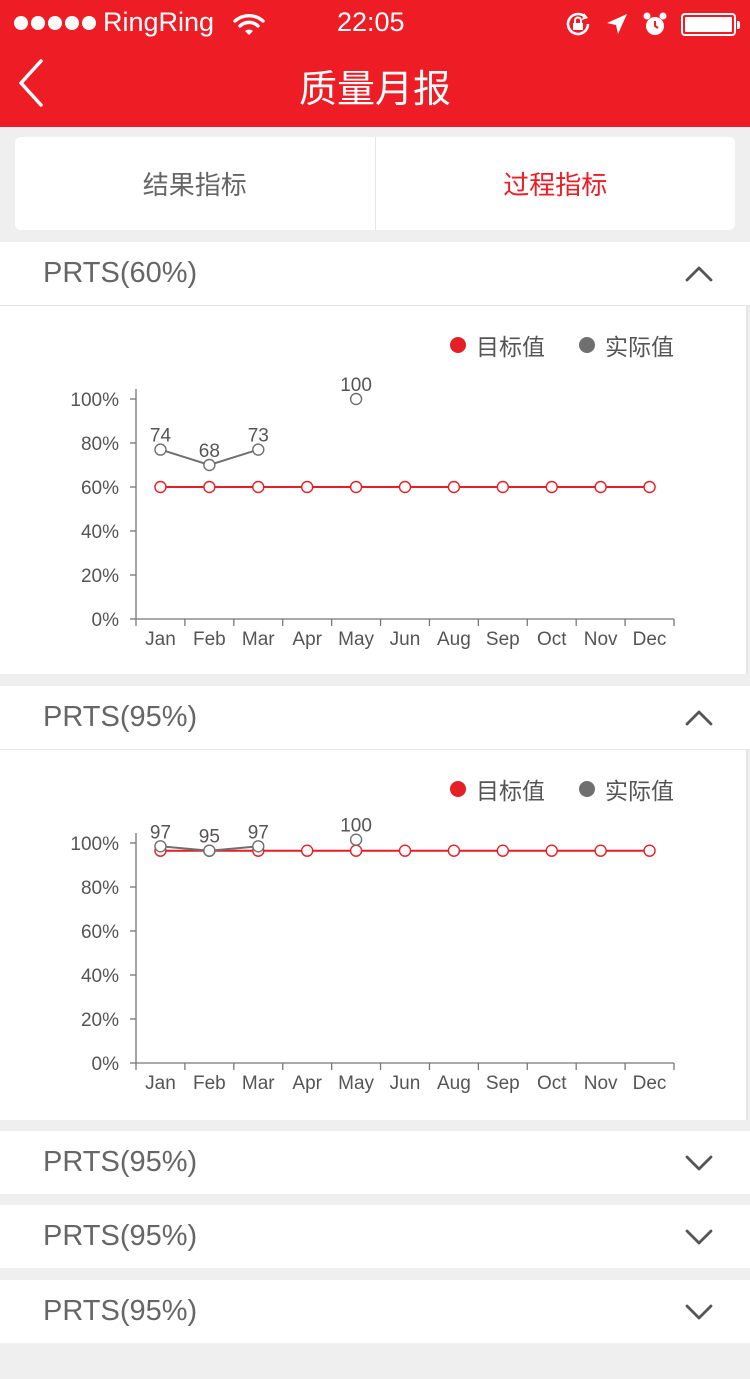 Image resolution: width=750 pixels, height=1379 pixels. What do you see at coordinates (375, 63) in the screenshot?
I see `header: RingRing 22:05 质量月报` at bounding box center [375, 63].